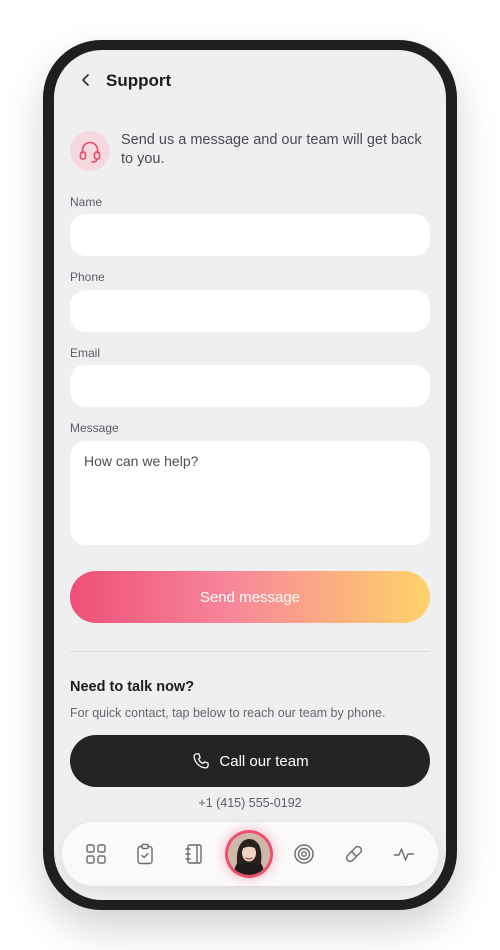  What do you see at coordinates (404, 854) in the screenshot?
I see `pulse-icon` at bounding box center [404, 854].